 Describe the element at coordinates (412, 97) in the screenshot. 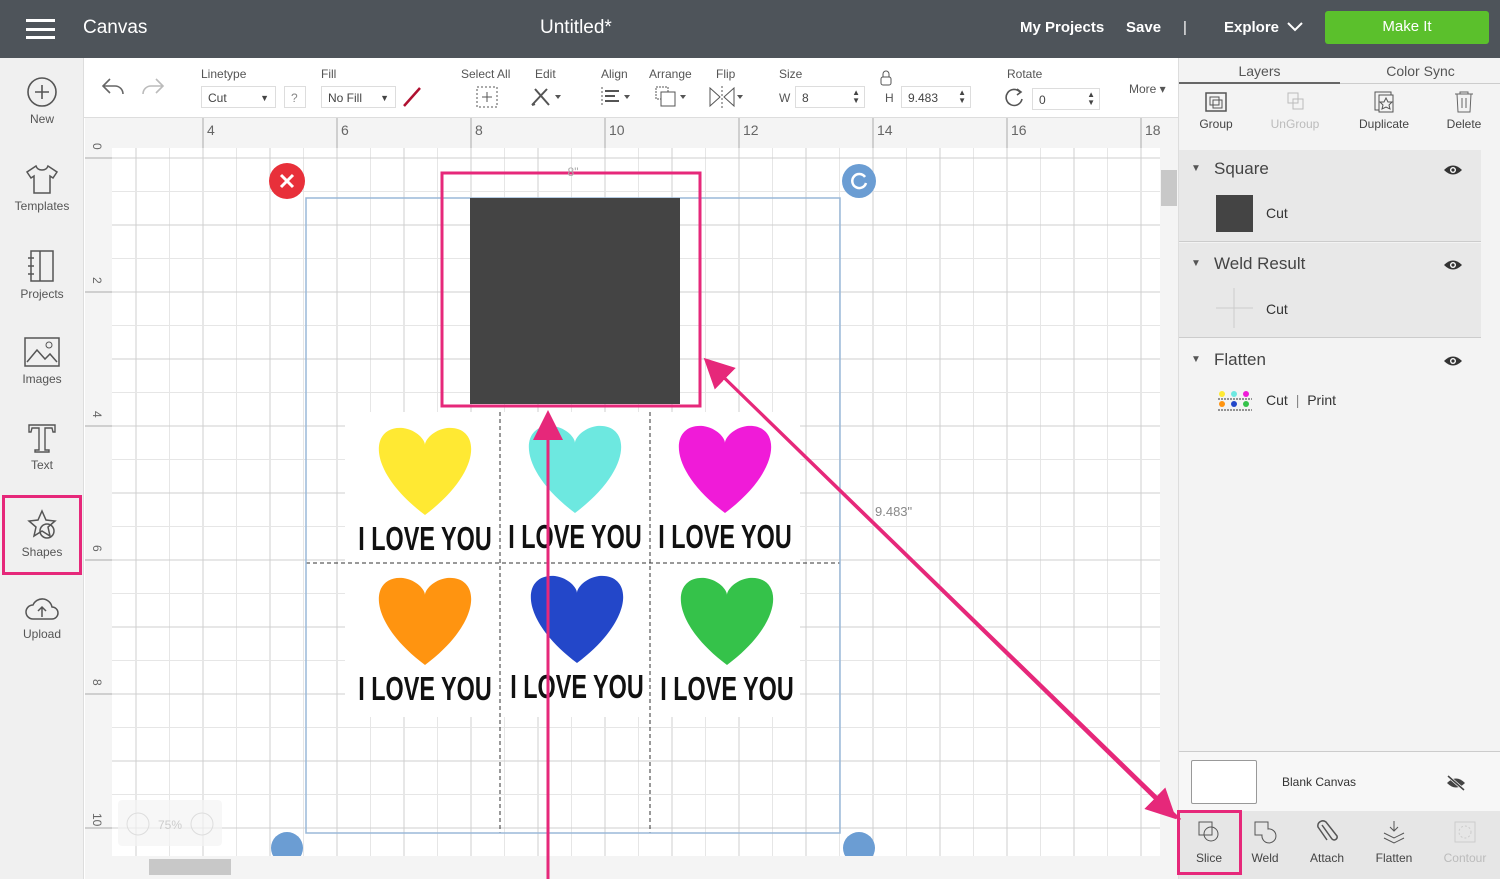

I see `fill-color-swatch` at that location.